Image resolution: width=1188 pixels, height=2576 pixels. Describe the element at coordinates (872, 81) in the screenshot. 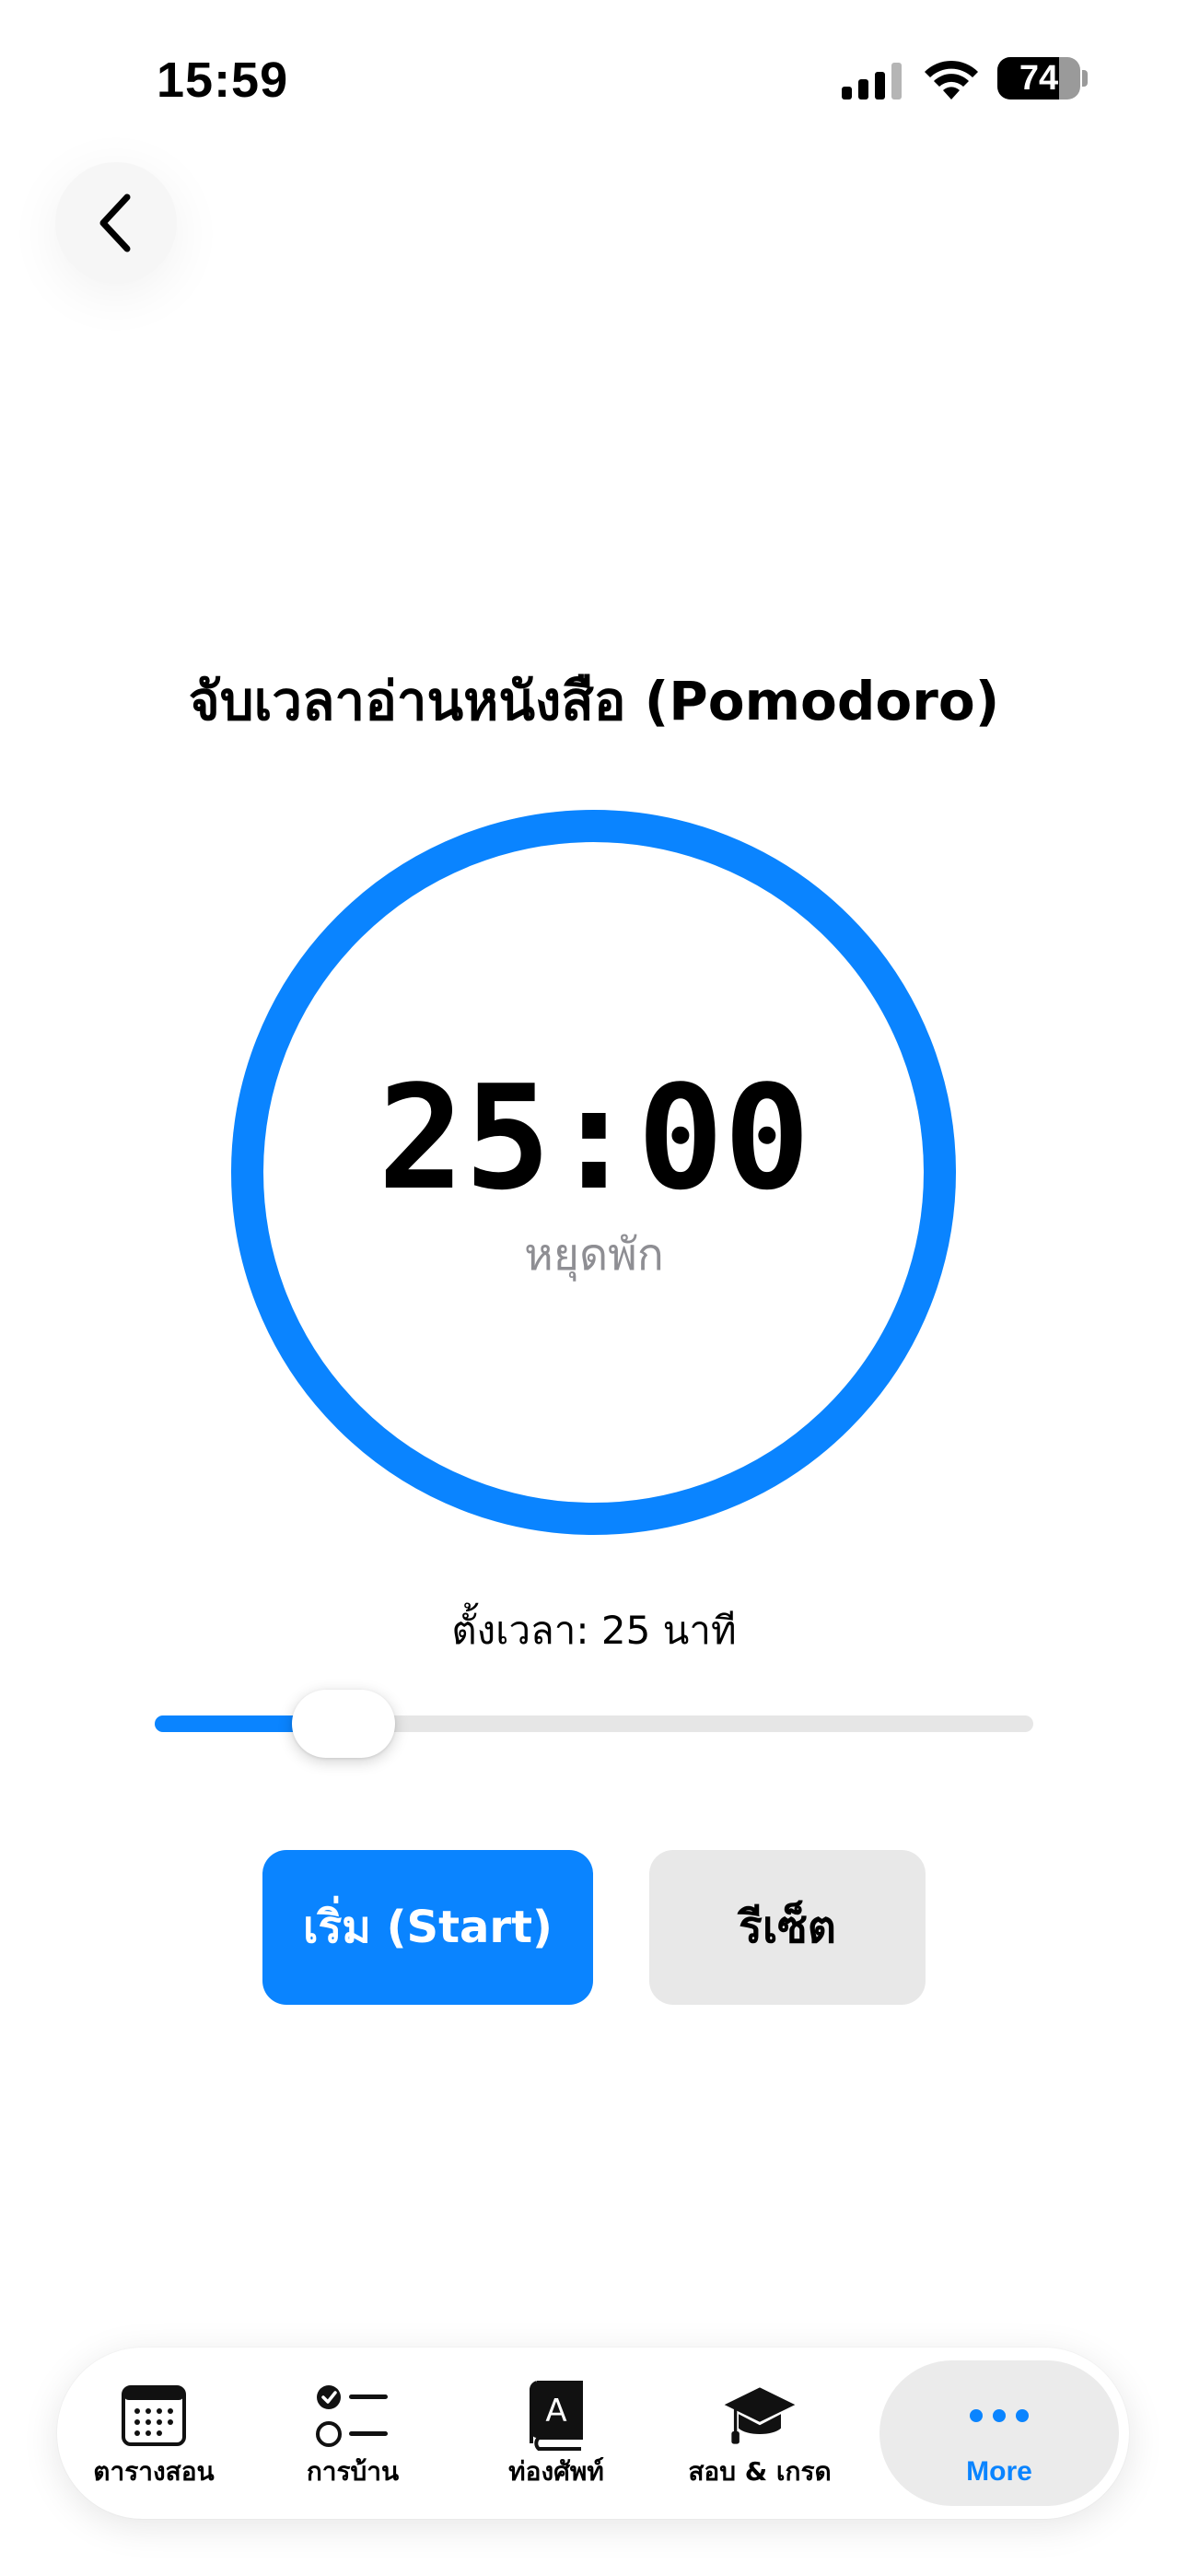

I see `cellular-signal-icon` at that location.